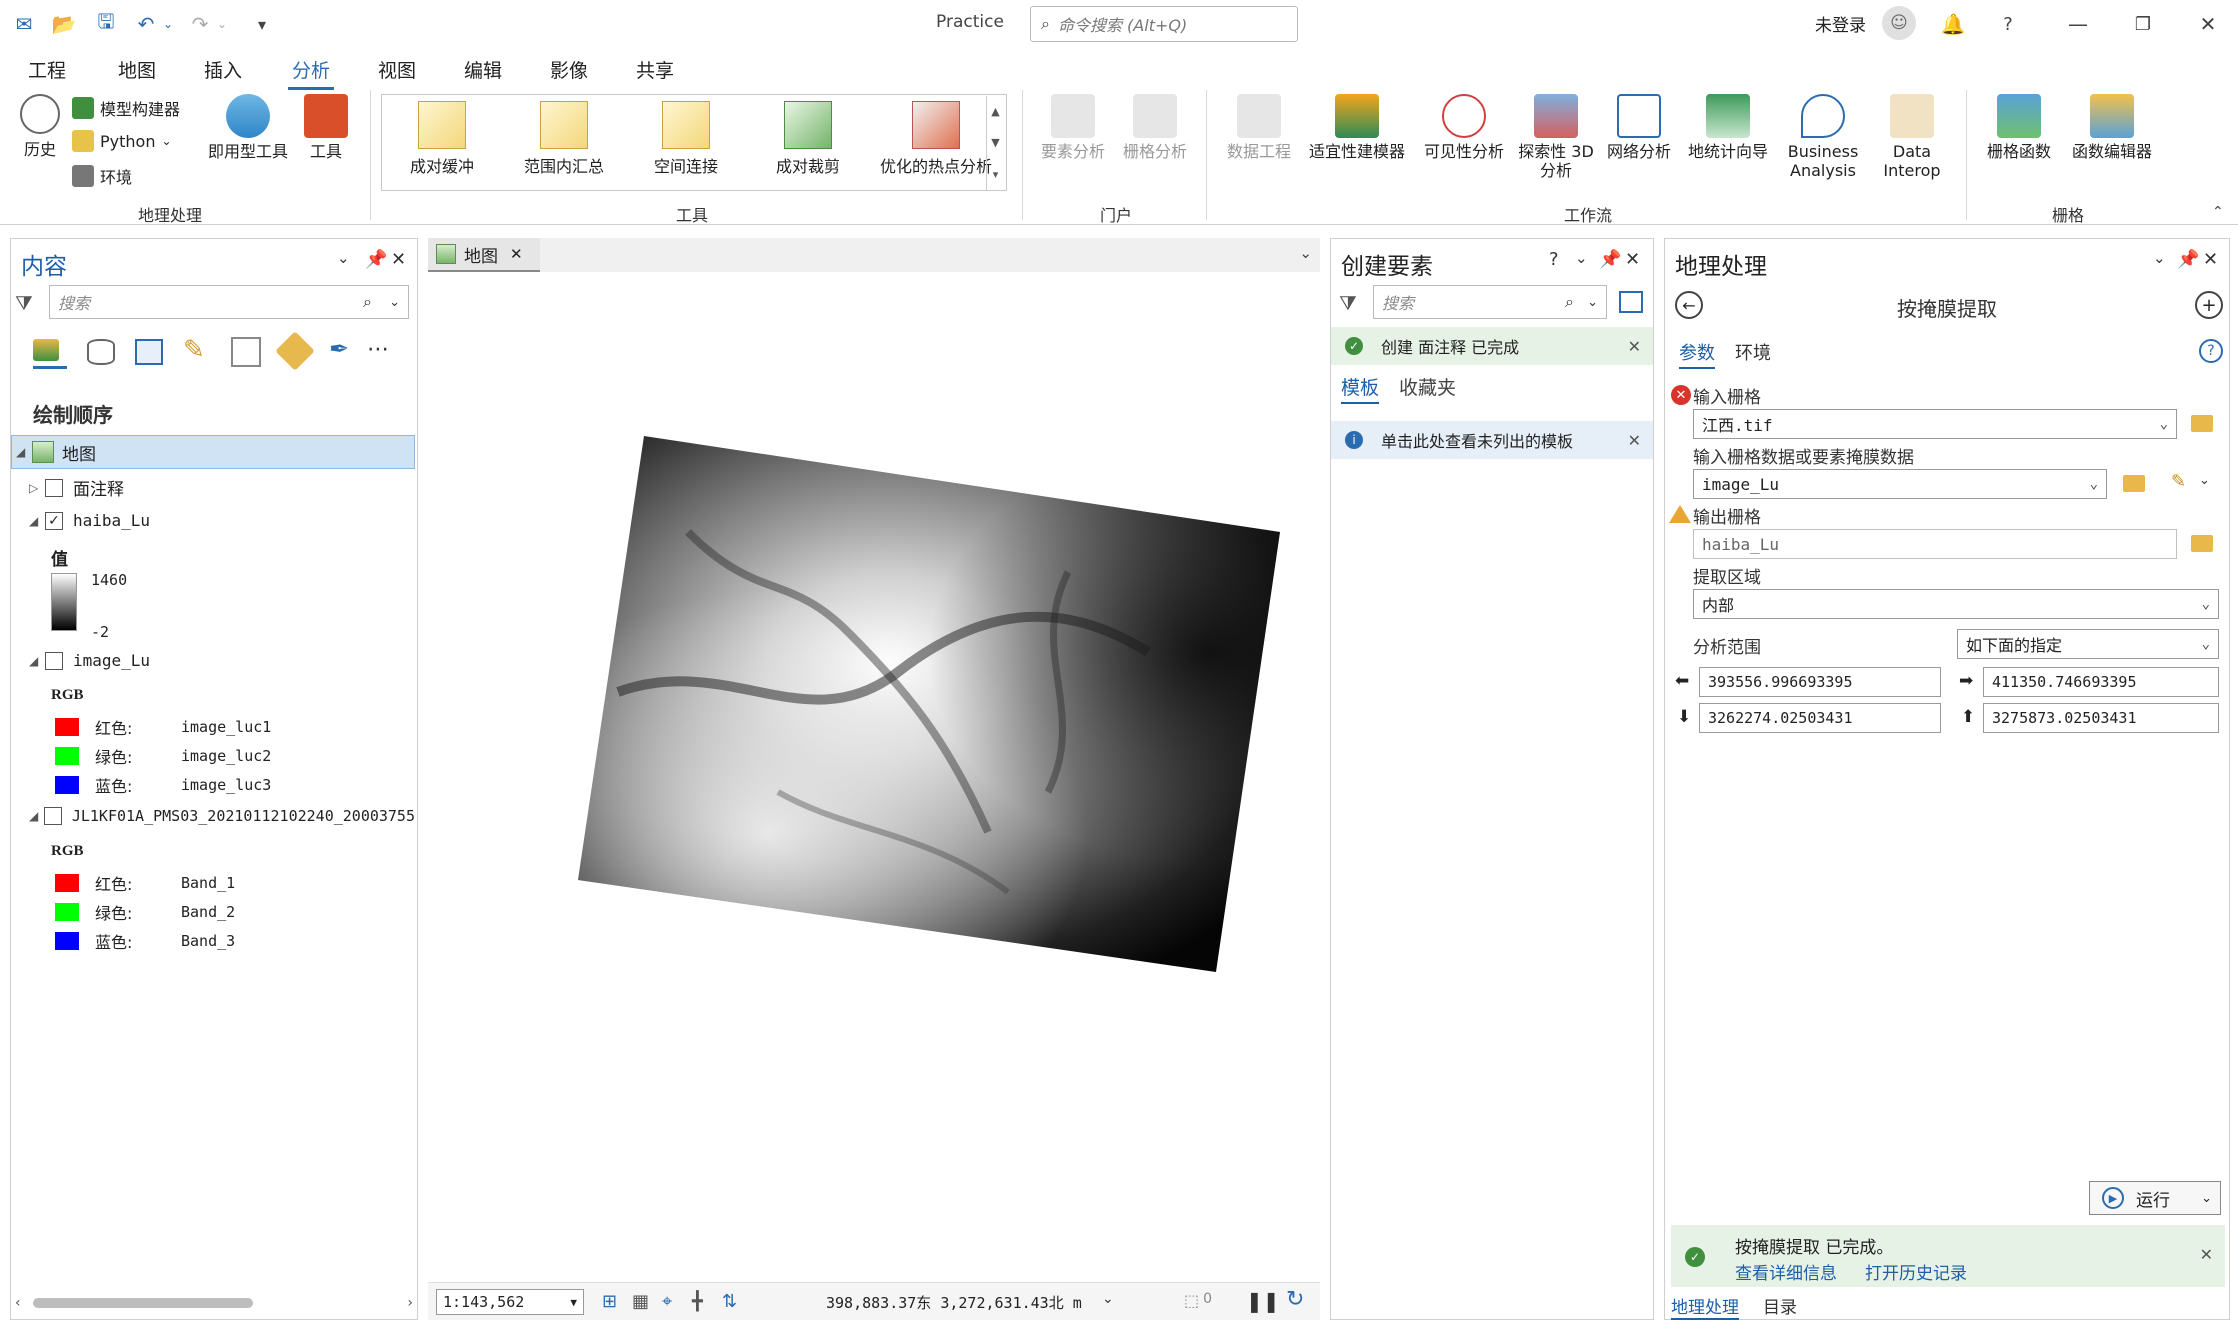 The height and width of the screenshot is (1329, 2238). I want to click on pane-menu-icon: ⌄, so click(2159, 258).